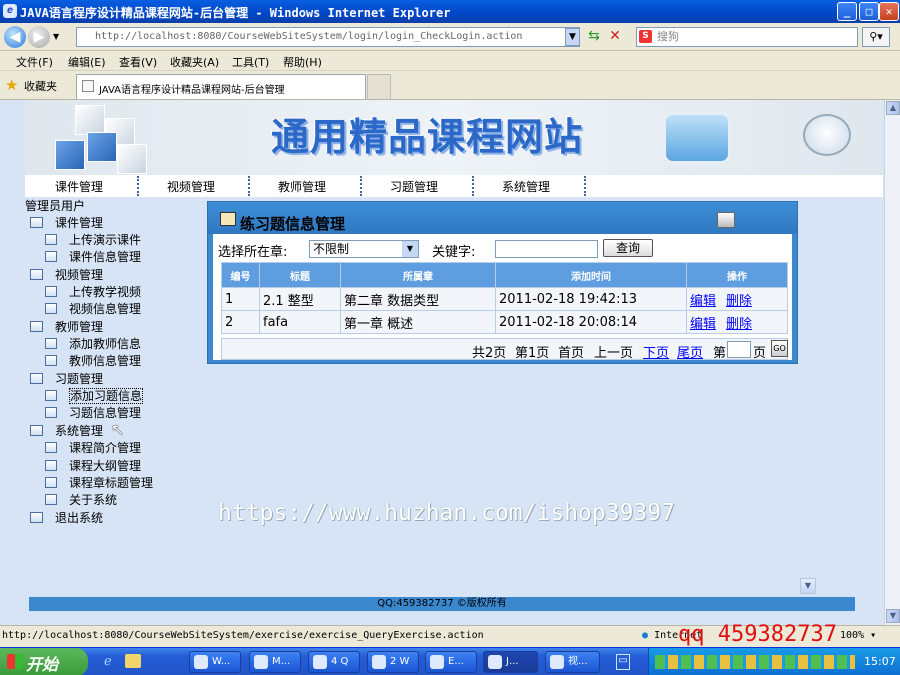 Image resolution: width=900 pixels, height=675 pixels. What do you see at coordinates (99, 482) in the screenshot?
I see `tree-item-chapter-titles: 课程章标题管理` at bounding box center [99, 482].